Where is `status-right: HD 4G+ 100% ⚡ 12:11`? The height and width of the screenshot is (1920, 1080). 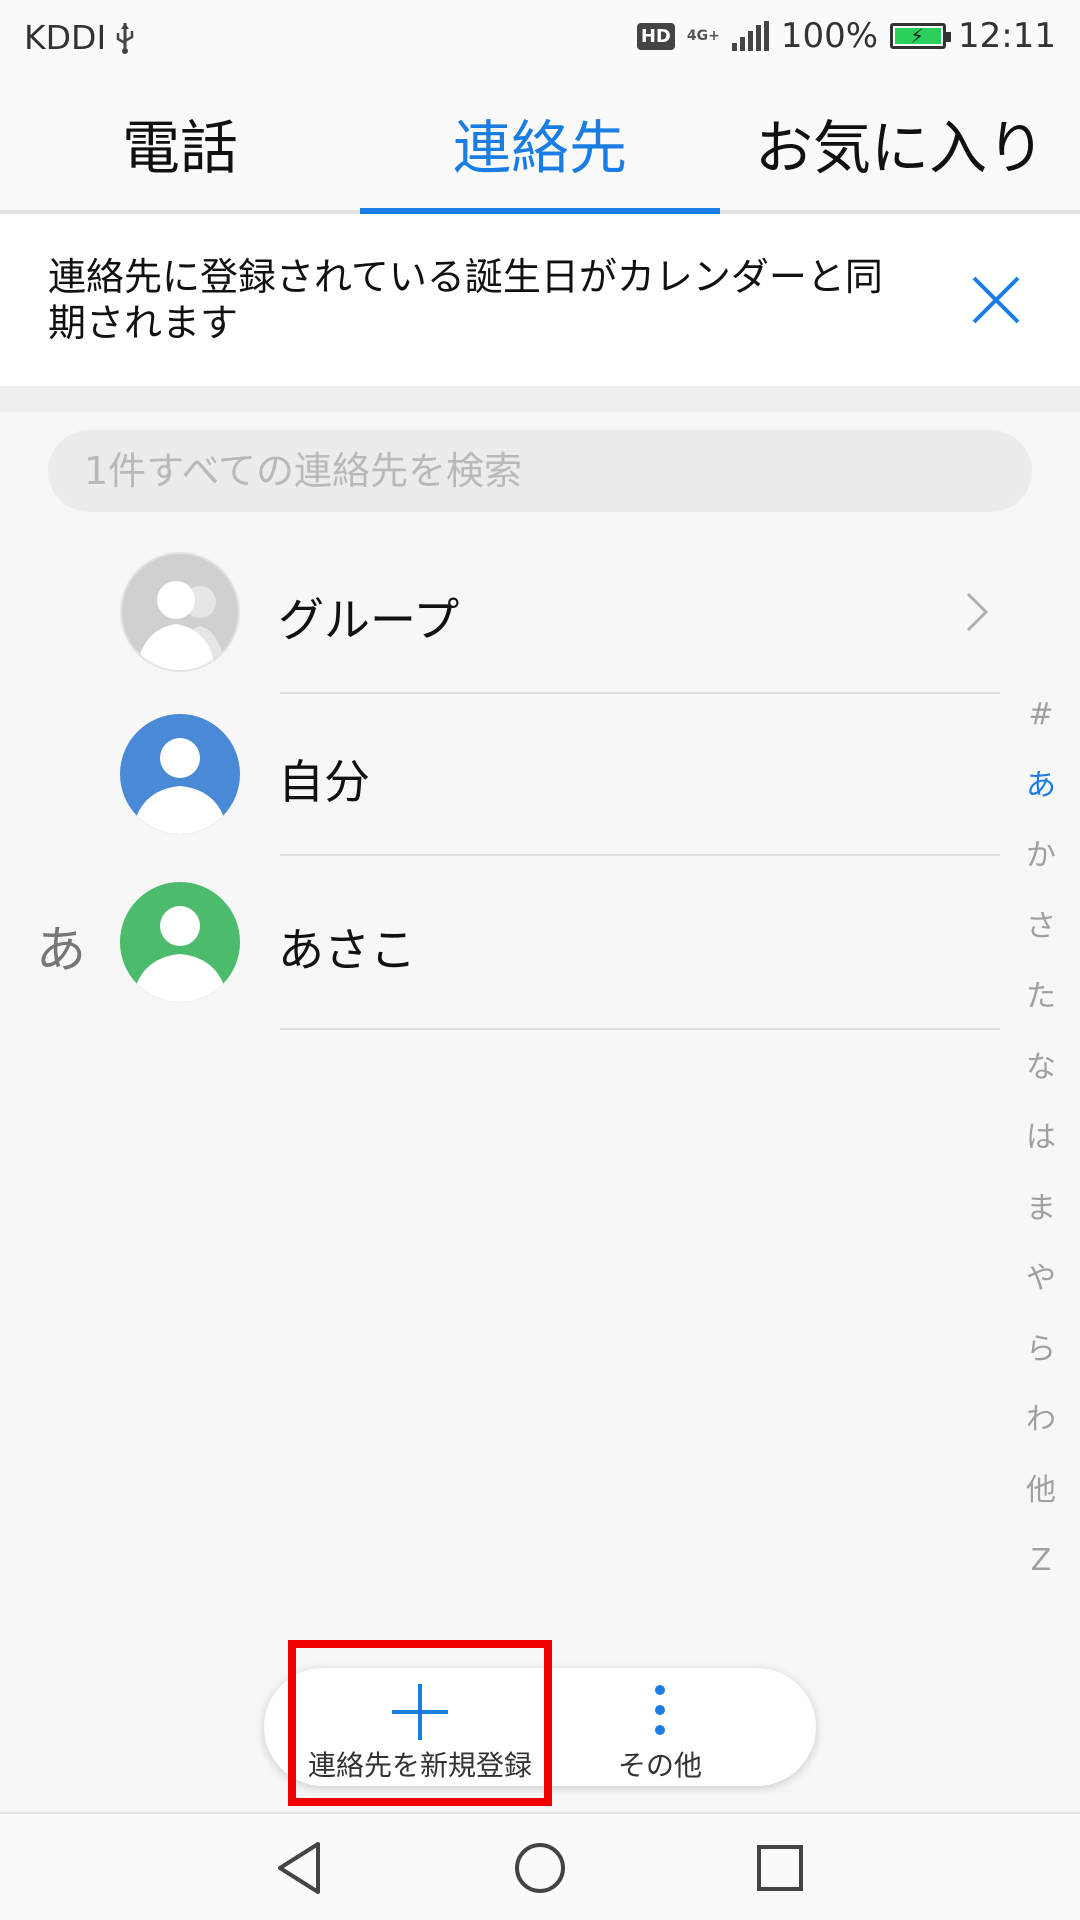 status-right: HD 4G+ 100% ⚡ 12:11 is located at coordinates (846, 36).